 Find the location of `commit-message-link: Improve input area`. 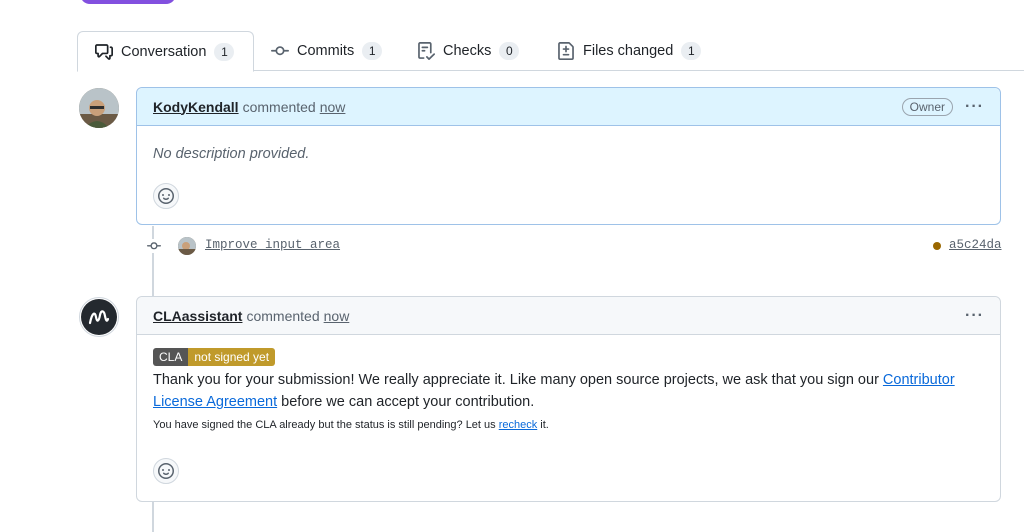

commit-message-link: Improve input area is located at coordinates (272, 245).